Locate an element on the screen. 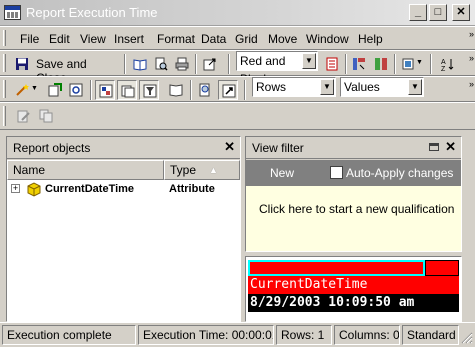 This screenshot has height=347, width=475. grid-selected-cell is located at coordinates (336, 268).